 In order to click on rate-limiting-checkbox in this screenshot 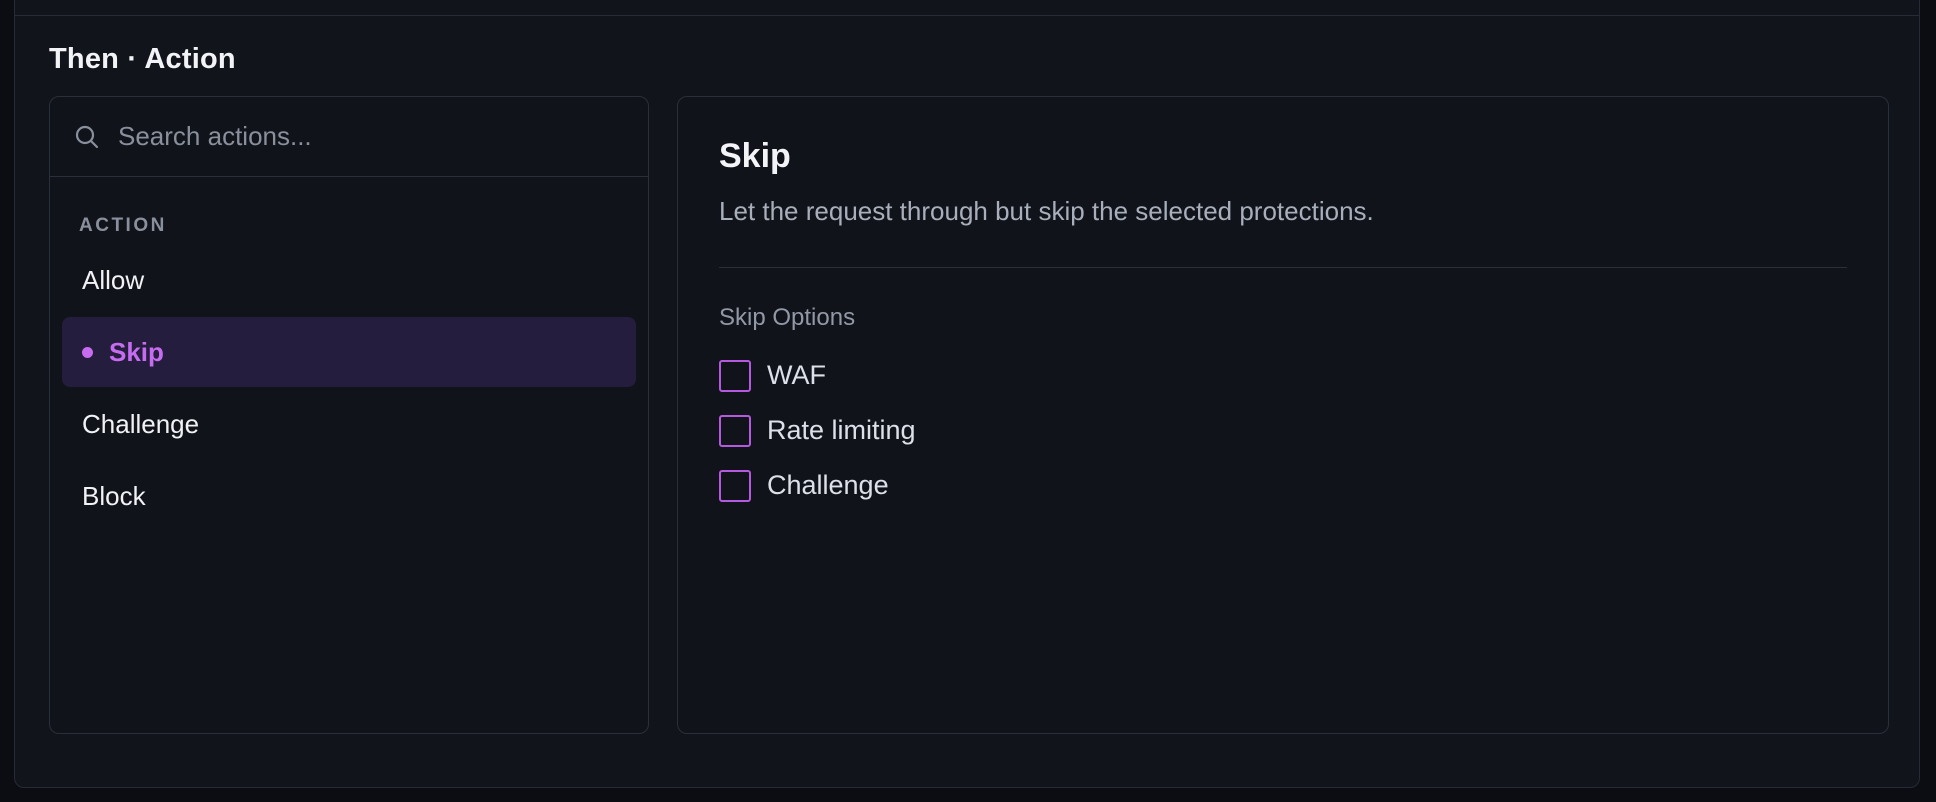, I will do `click(735, 430)`.